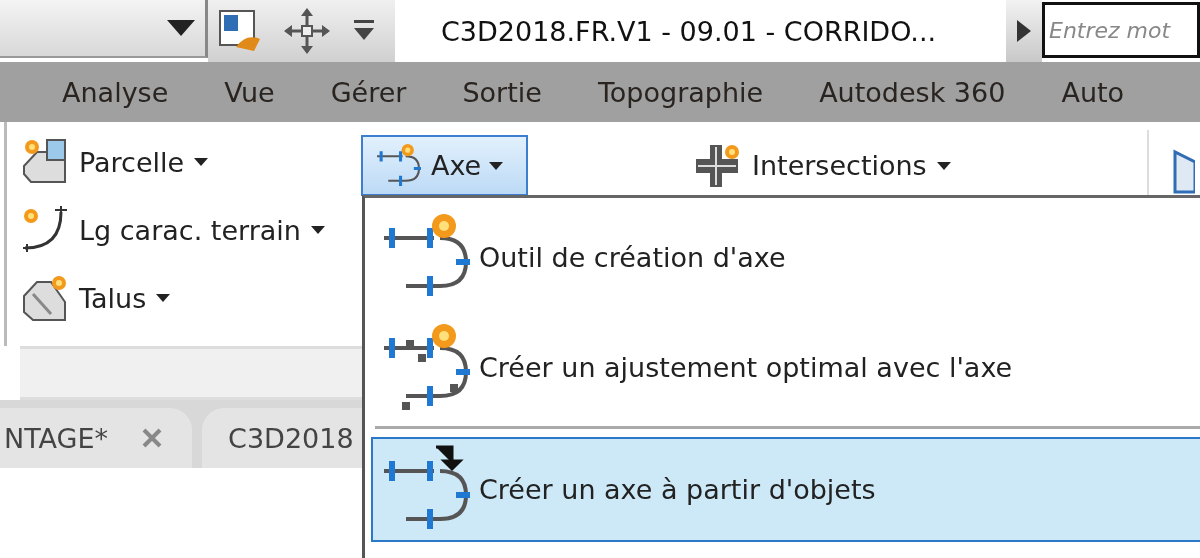  Describe the element at coordinates (368, 92) in the screenshot. I see `ribbon-tab: Gérer` at that location.